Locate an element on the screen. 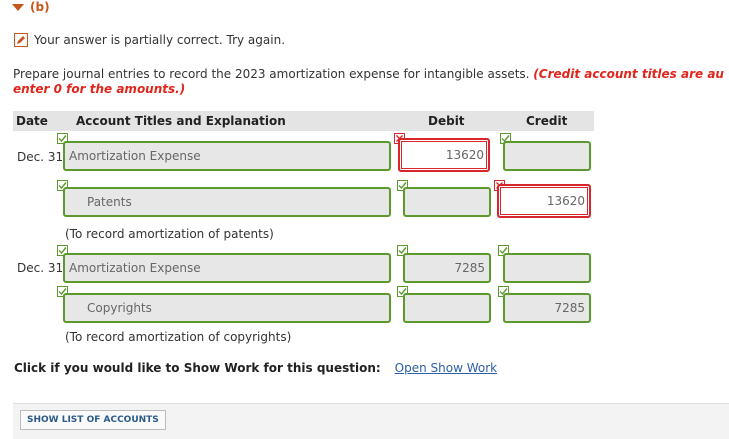 The height and width of the screenshot is (439, 729). credit-amount-field: 7285 is located at coordinates (547, 308).